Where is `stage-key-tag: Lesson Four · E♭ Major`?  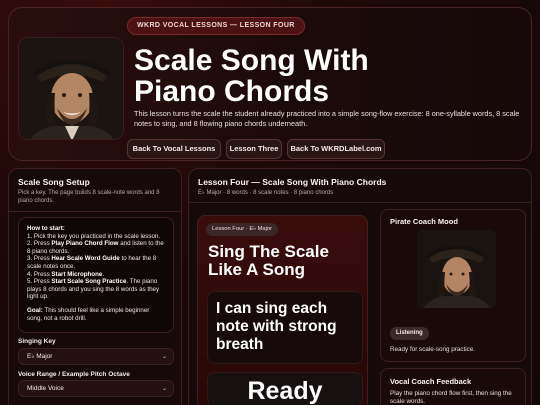 stage-key-tag: Lesson Four · E♭ Major is located at coordinates (242, 229).